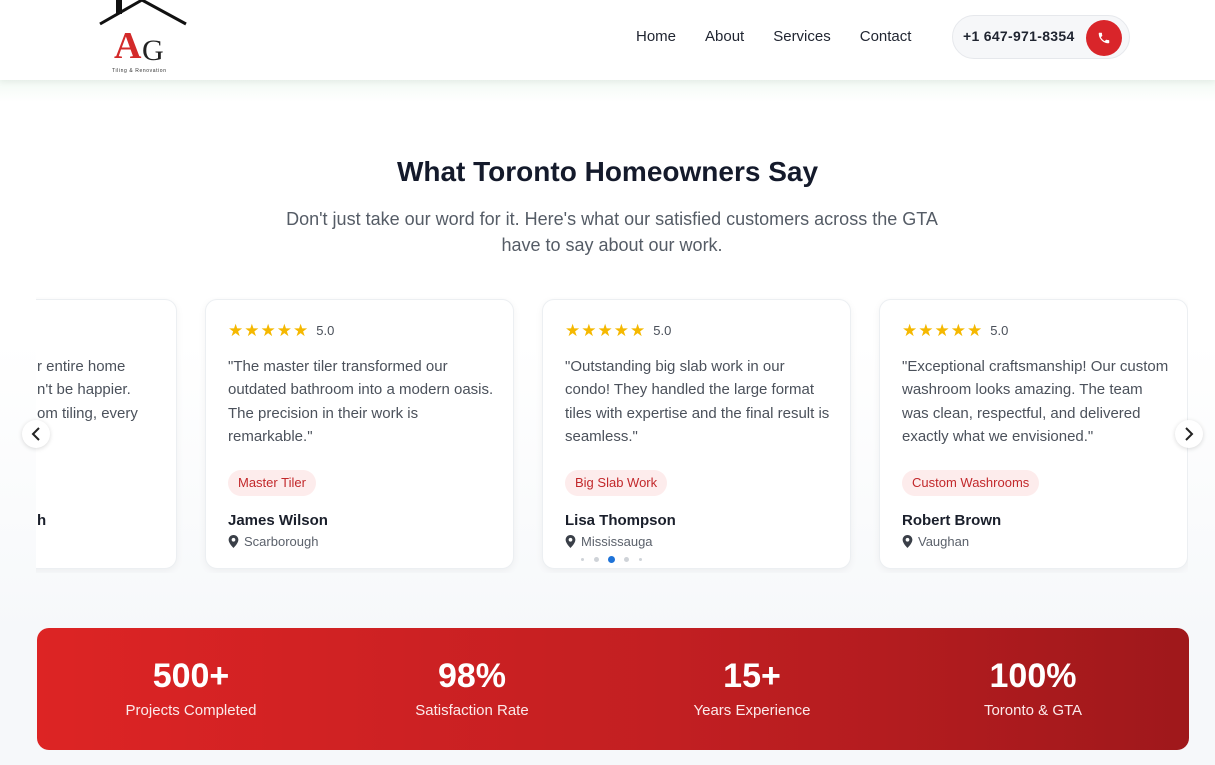  What do you see at coordinates (1033, 710) in the screenshot?
I see `stat-label: Toronto & GTA` at bounding box center [1033, 710].